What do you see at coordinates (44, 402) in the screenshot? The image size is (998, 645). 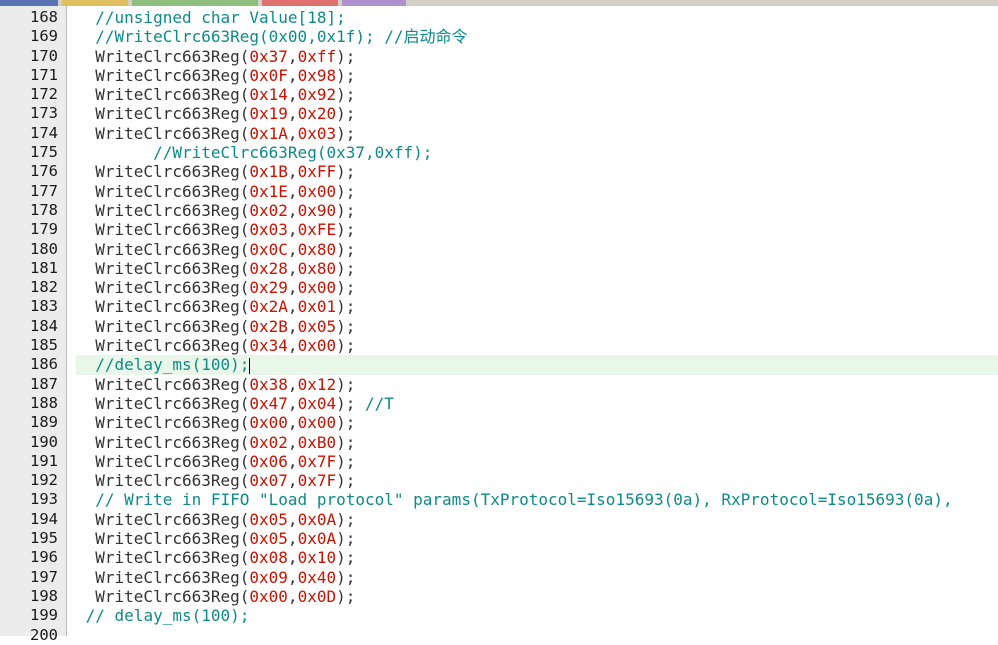 I see `line-number: 188` at bounding box center [44, 402].